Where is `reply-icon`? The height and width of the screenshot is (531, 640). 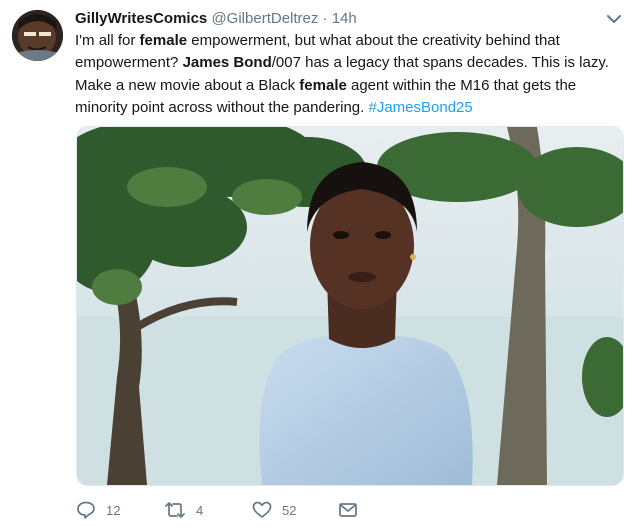 reply-icon is located at coordinates (86, 510).